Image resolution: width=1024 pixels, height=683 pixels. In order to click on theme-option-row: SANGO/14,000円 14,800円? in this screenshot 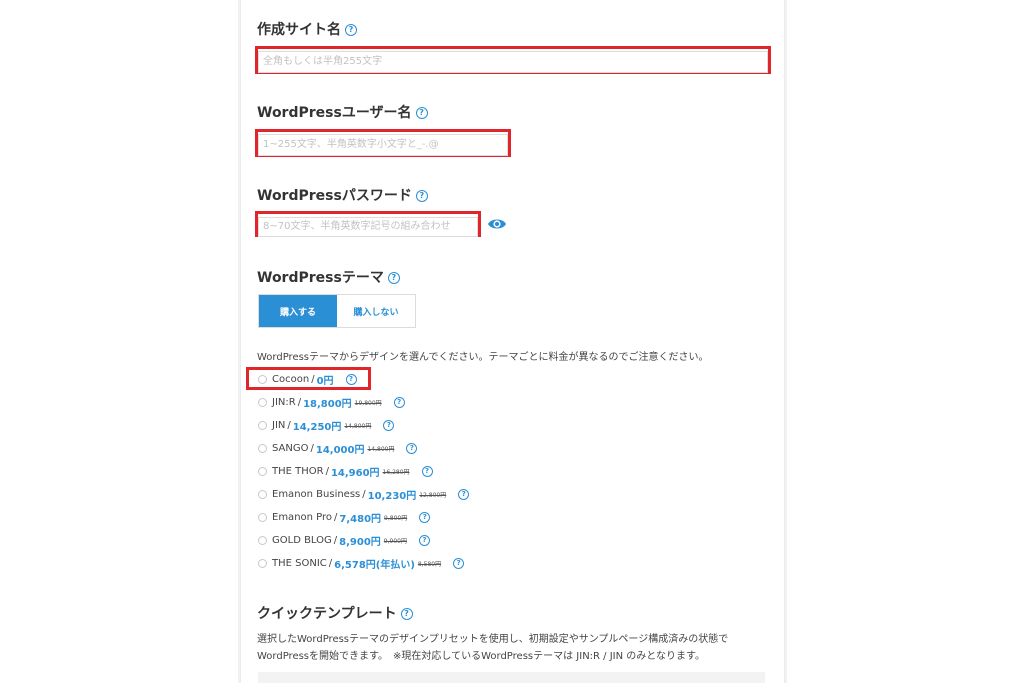, I will do `click(338, 448)`.